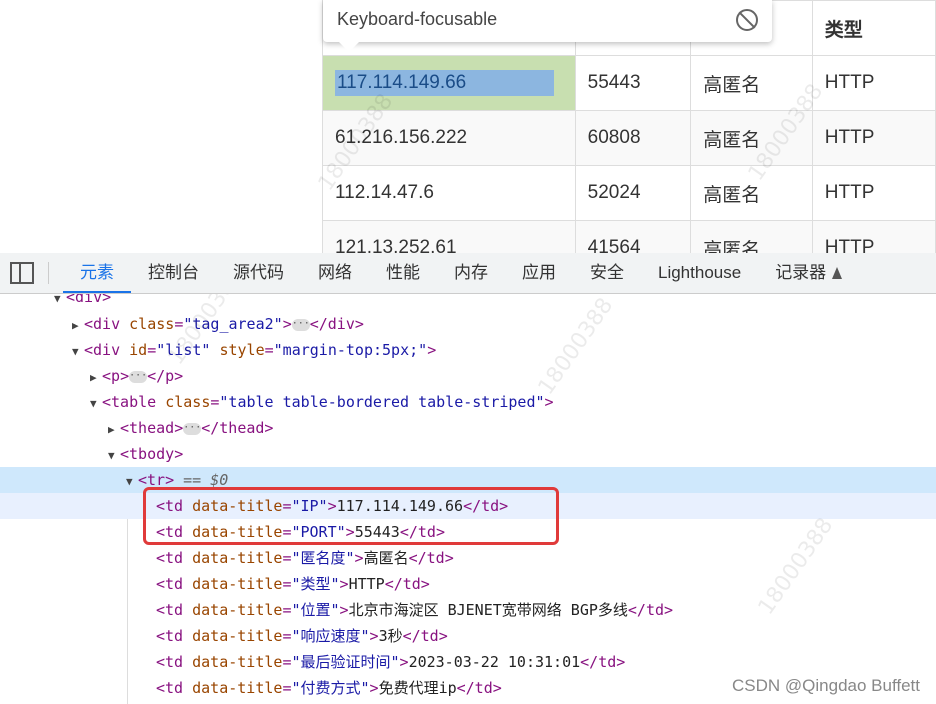 Image resolution: width=936 pixels, height=704 pixels. Describe the element at coordinates (258, 273) in the screenshot. I see `tab-sources: 源代码` at that location.